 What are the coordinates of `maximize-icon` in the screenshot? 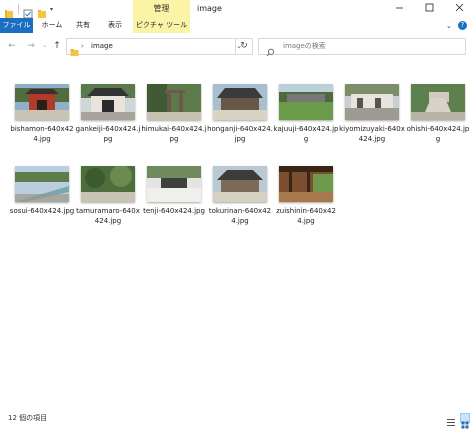 It's located at (429, 9).